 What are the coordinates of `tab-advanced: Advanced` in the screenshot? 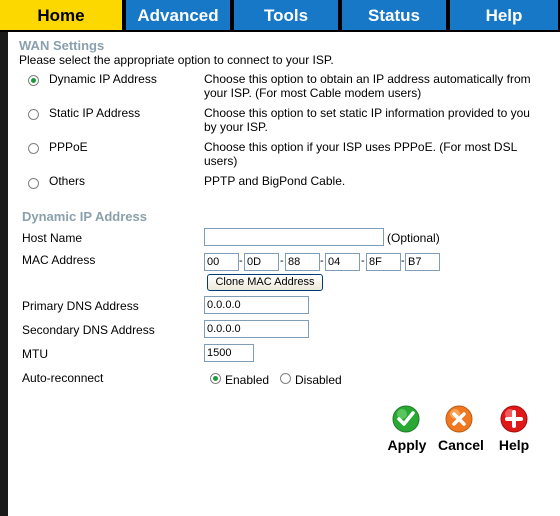 It's located at (178, 15).